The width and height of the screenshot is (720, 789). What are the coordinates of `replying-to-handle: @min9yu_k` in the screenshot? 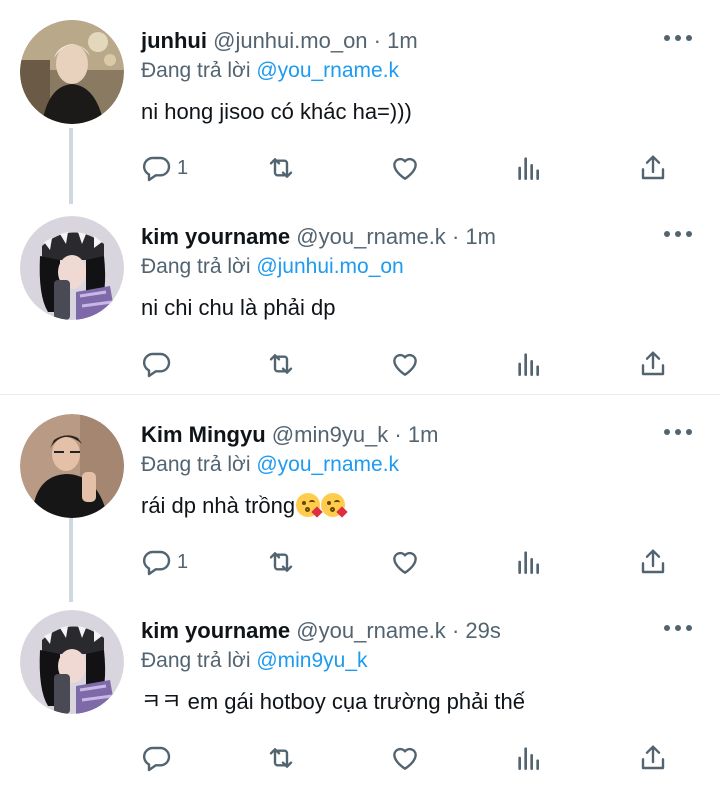 It's located at (311, 660).